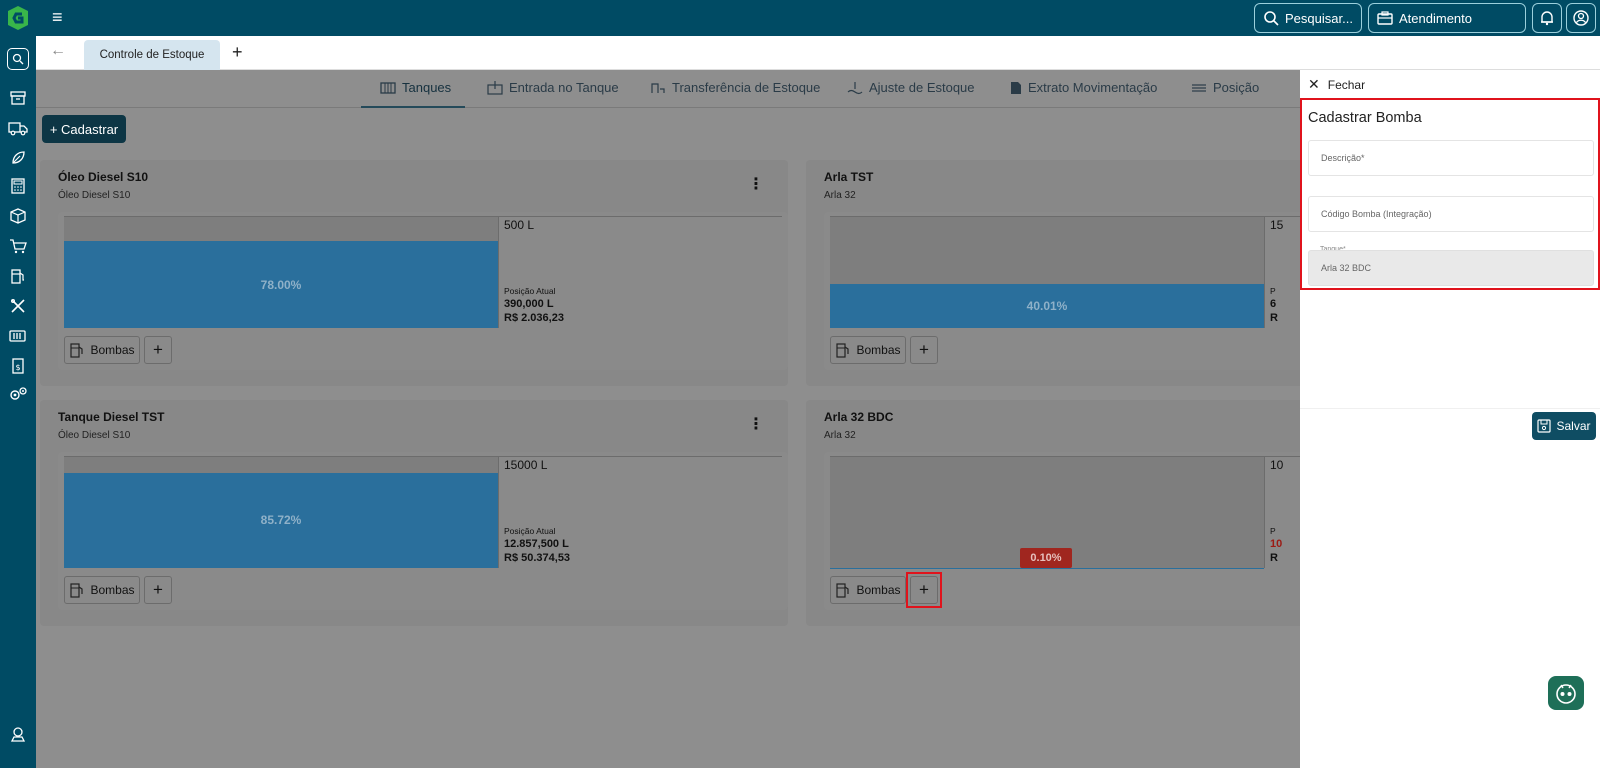 The image size is (1600, 768). I want to click on tab-controle-estoque: Controle de Estoque, so click(152, 55).